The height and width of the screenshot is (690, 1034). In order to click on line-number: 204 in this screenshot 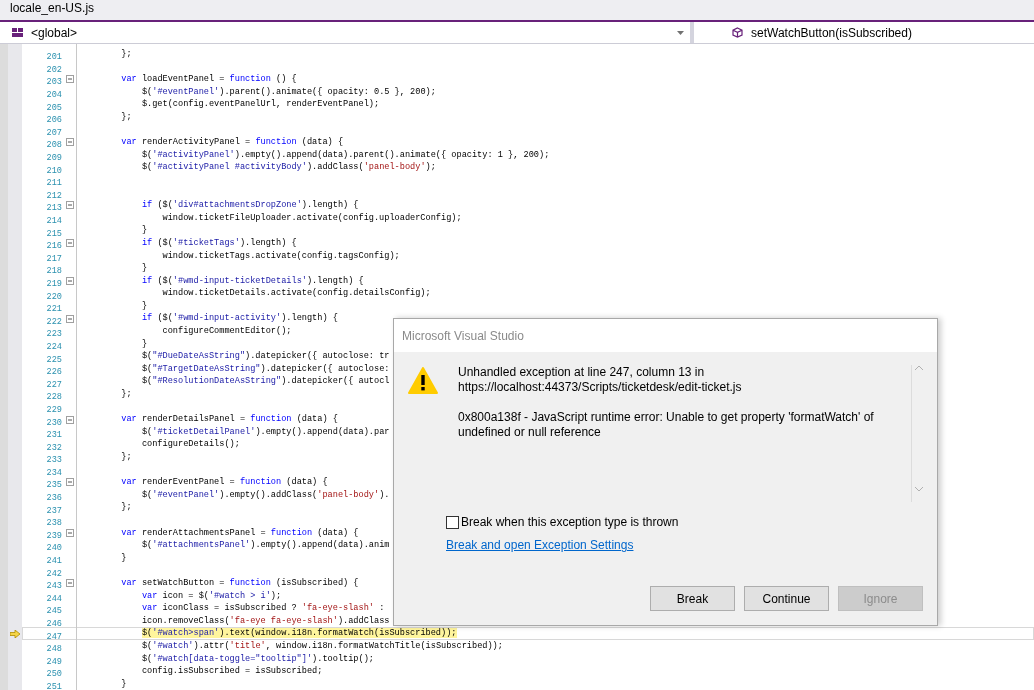, I will do `click(54, 95)`.